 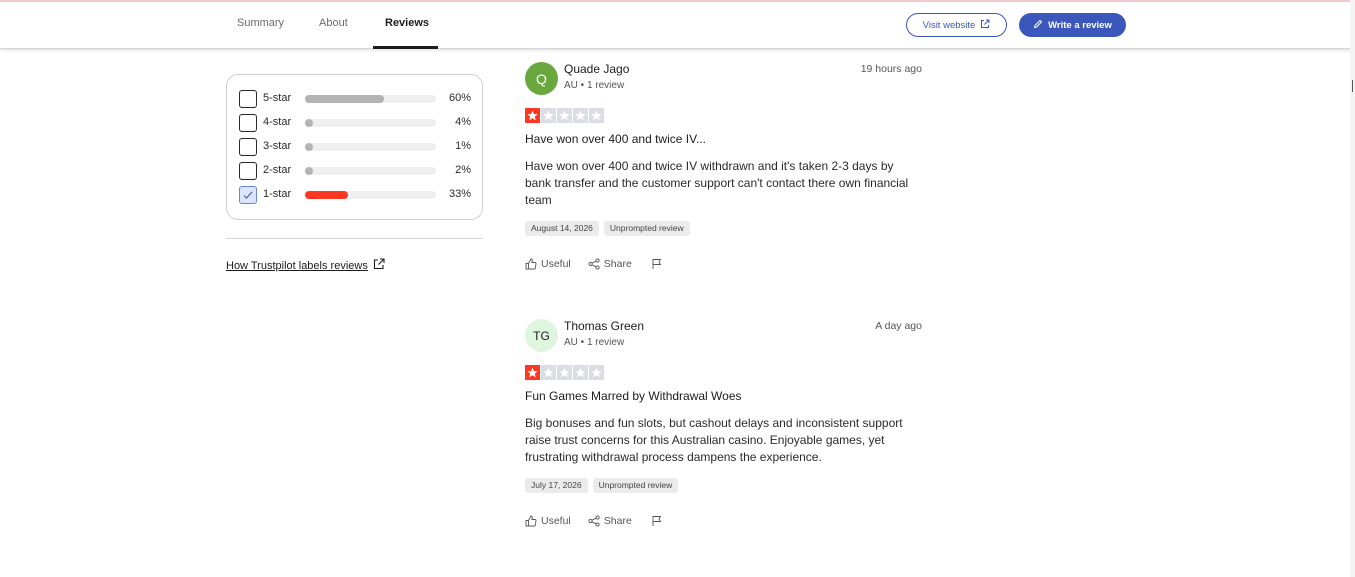 I want to click on filter-row-2-star: 2-star 2%, so click(x=355, y=171).